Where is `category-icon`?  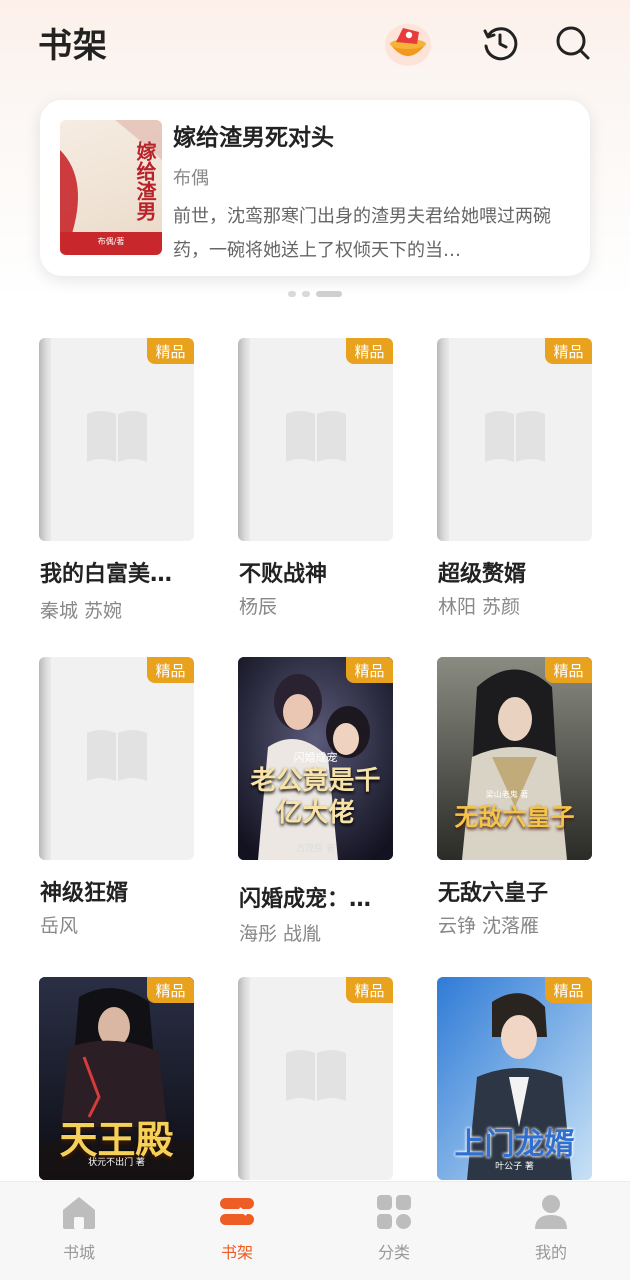 category-icon is located at coordinates (394, 1212).